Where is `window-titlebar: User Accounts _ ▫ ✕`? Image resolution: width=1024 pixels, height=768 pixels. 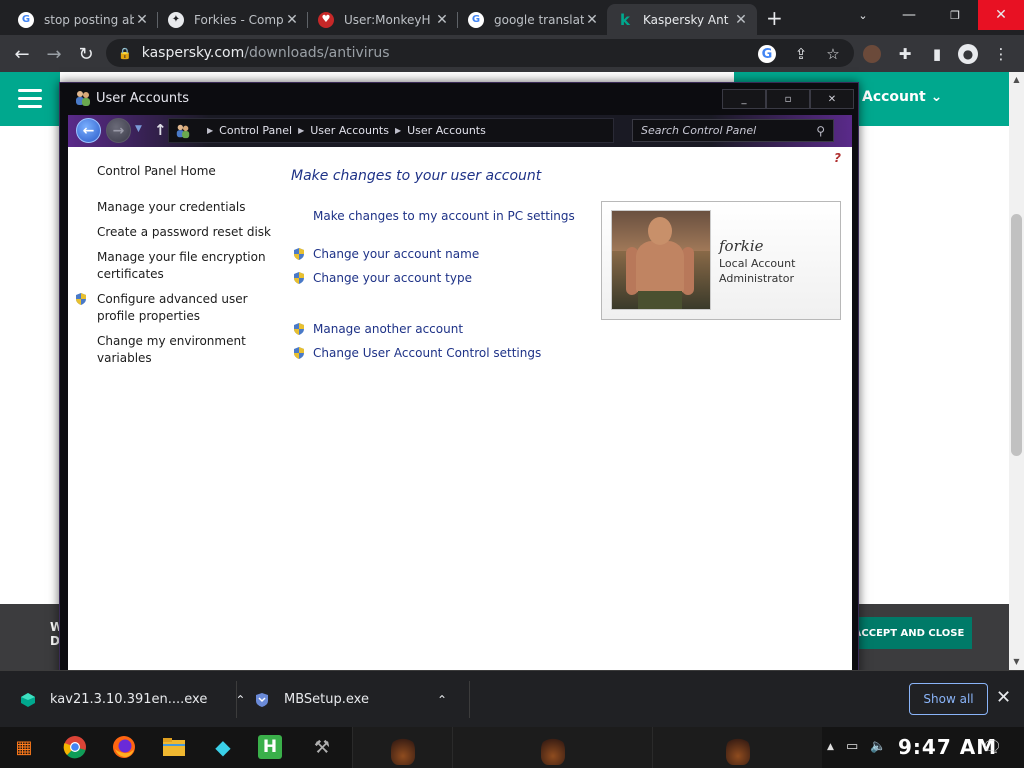
window-titlebar: User Accounts _ ▫ ✕ is located at coordinates (460, 99).